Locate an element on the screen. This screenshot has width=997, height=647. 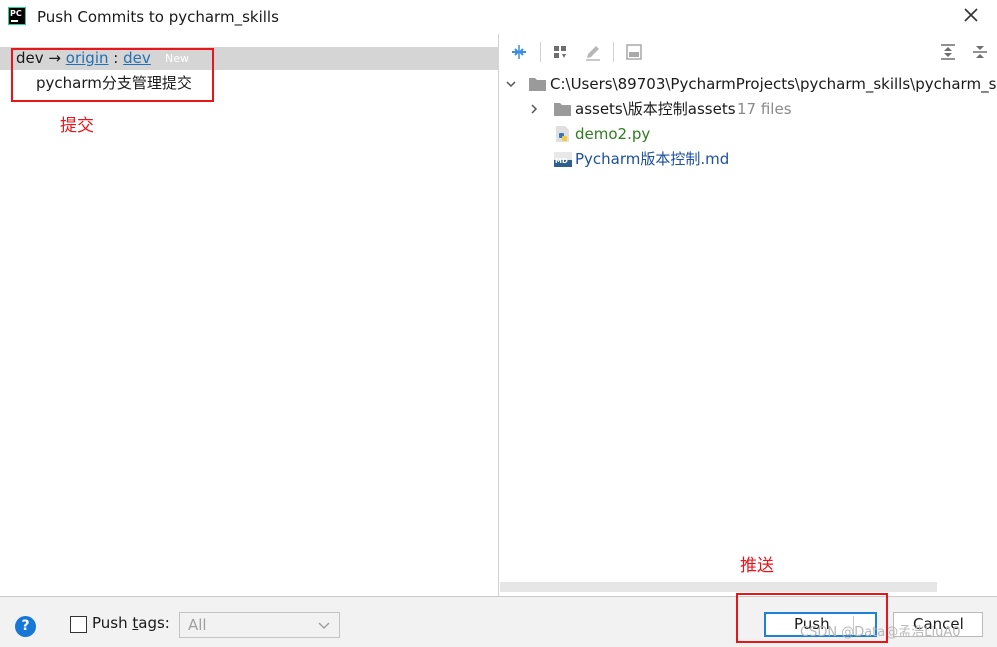
group-by-button is located at coordinates (561, 52).